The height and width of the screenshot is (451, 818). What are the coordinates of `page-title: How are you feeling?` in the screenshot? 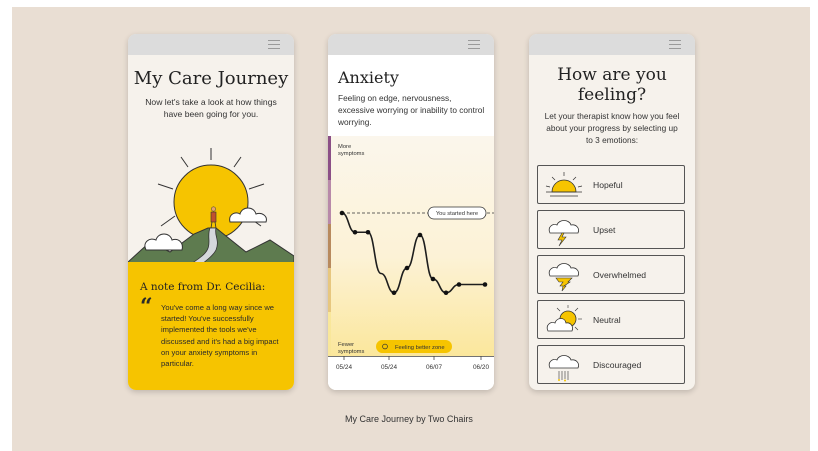 It's located at (612, 85).